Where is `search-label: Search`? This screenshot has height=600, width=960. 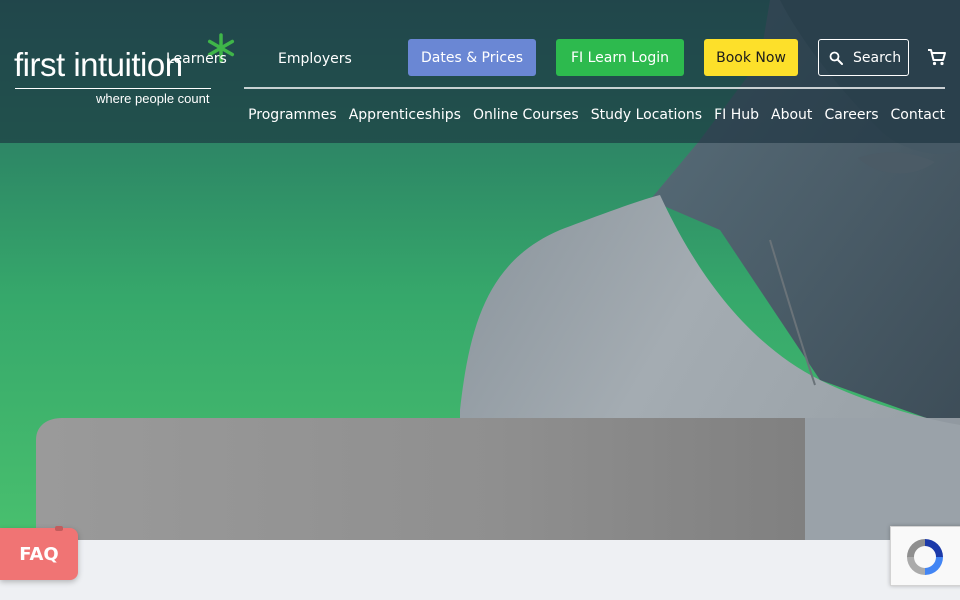 search-label: Search is located at coordinates (877, 57).